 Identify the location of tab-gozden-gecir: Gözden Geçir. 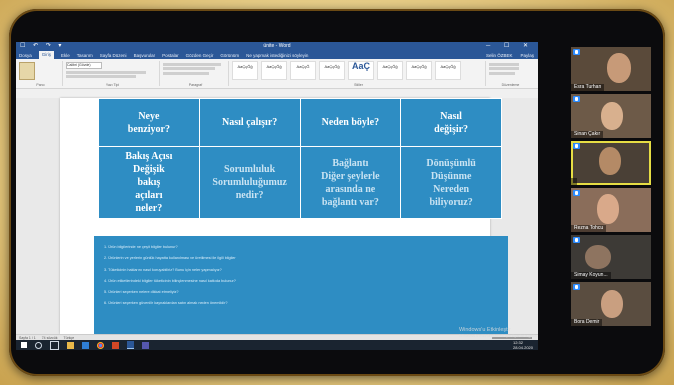
(200, 55).